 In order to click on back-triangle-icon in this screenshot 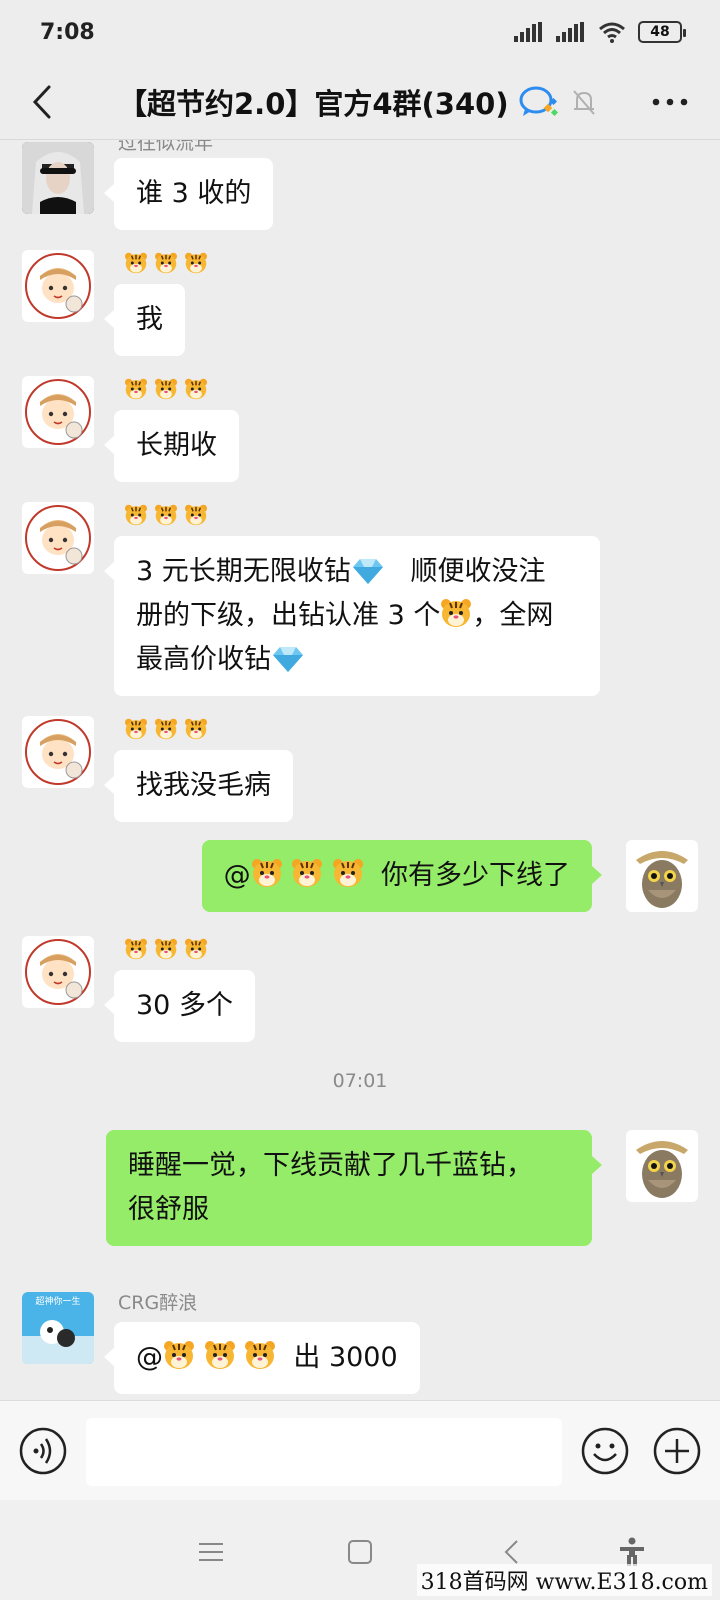, I will do `click(511, 1552)`.